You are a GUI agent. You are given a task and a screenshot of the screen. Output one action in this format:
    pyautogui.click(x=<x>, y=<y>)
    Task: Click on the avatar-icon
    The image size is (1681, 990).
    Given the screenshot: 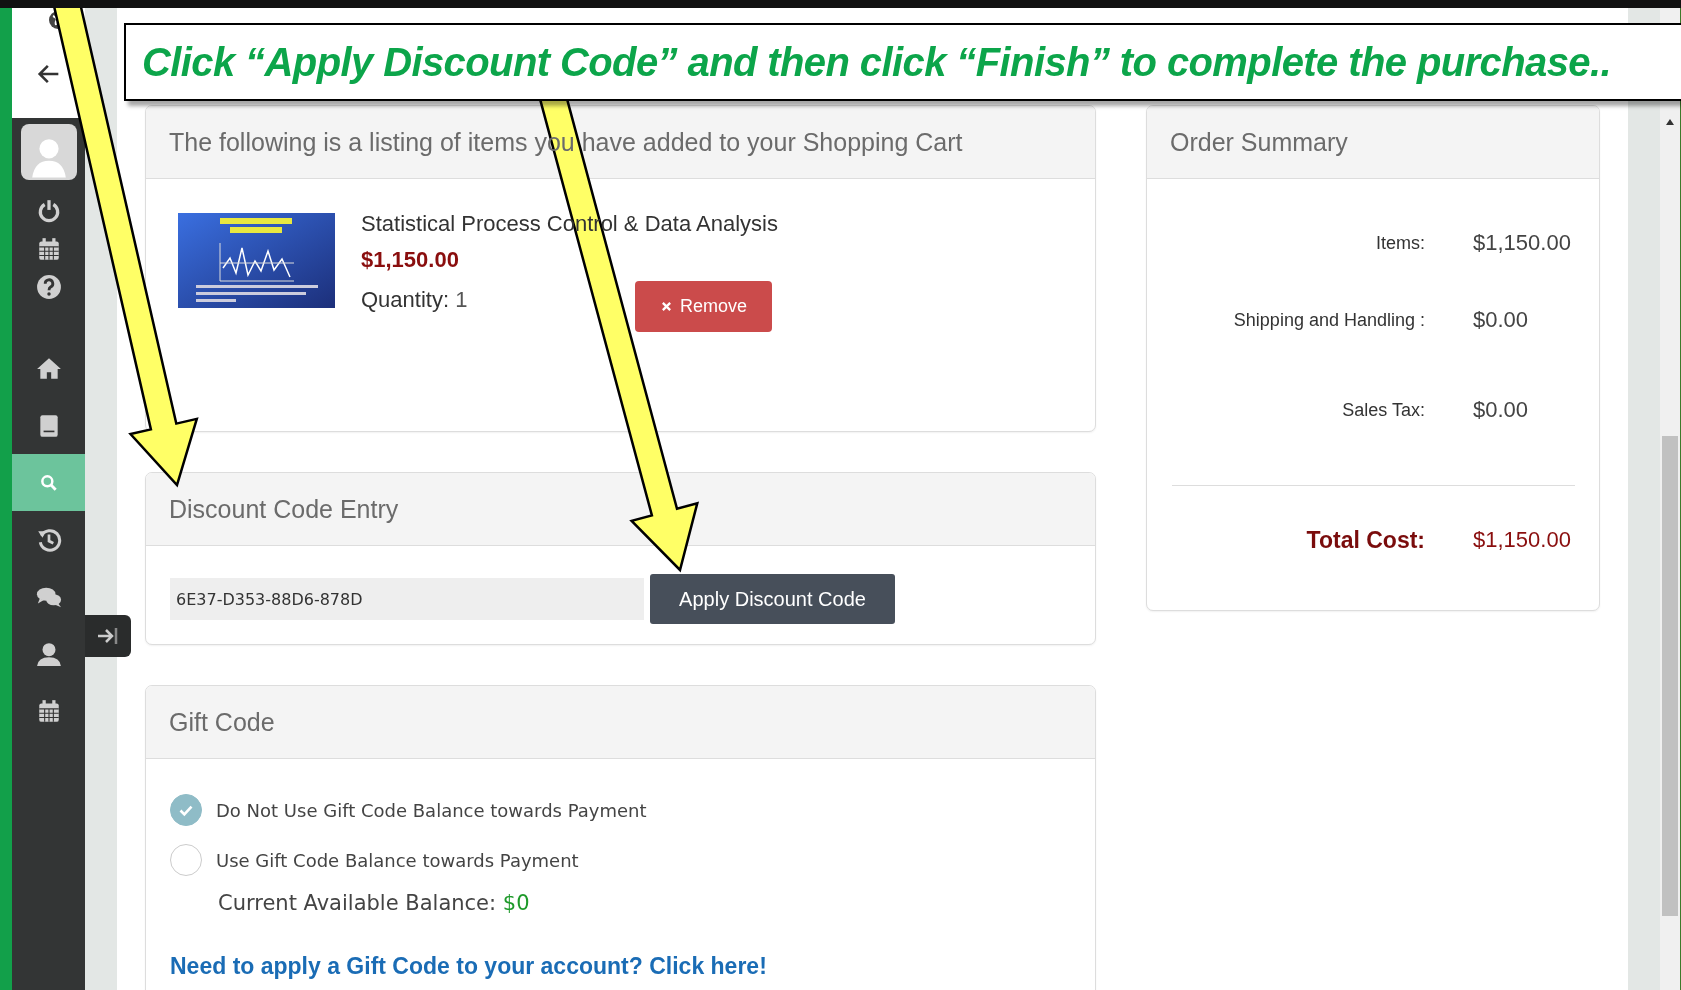 What is the action you would take?
    pyautogui.click(x=48, y=152)
    